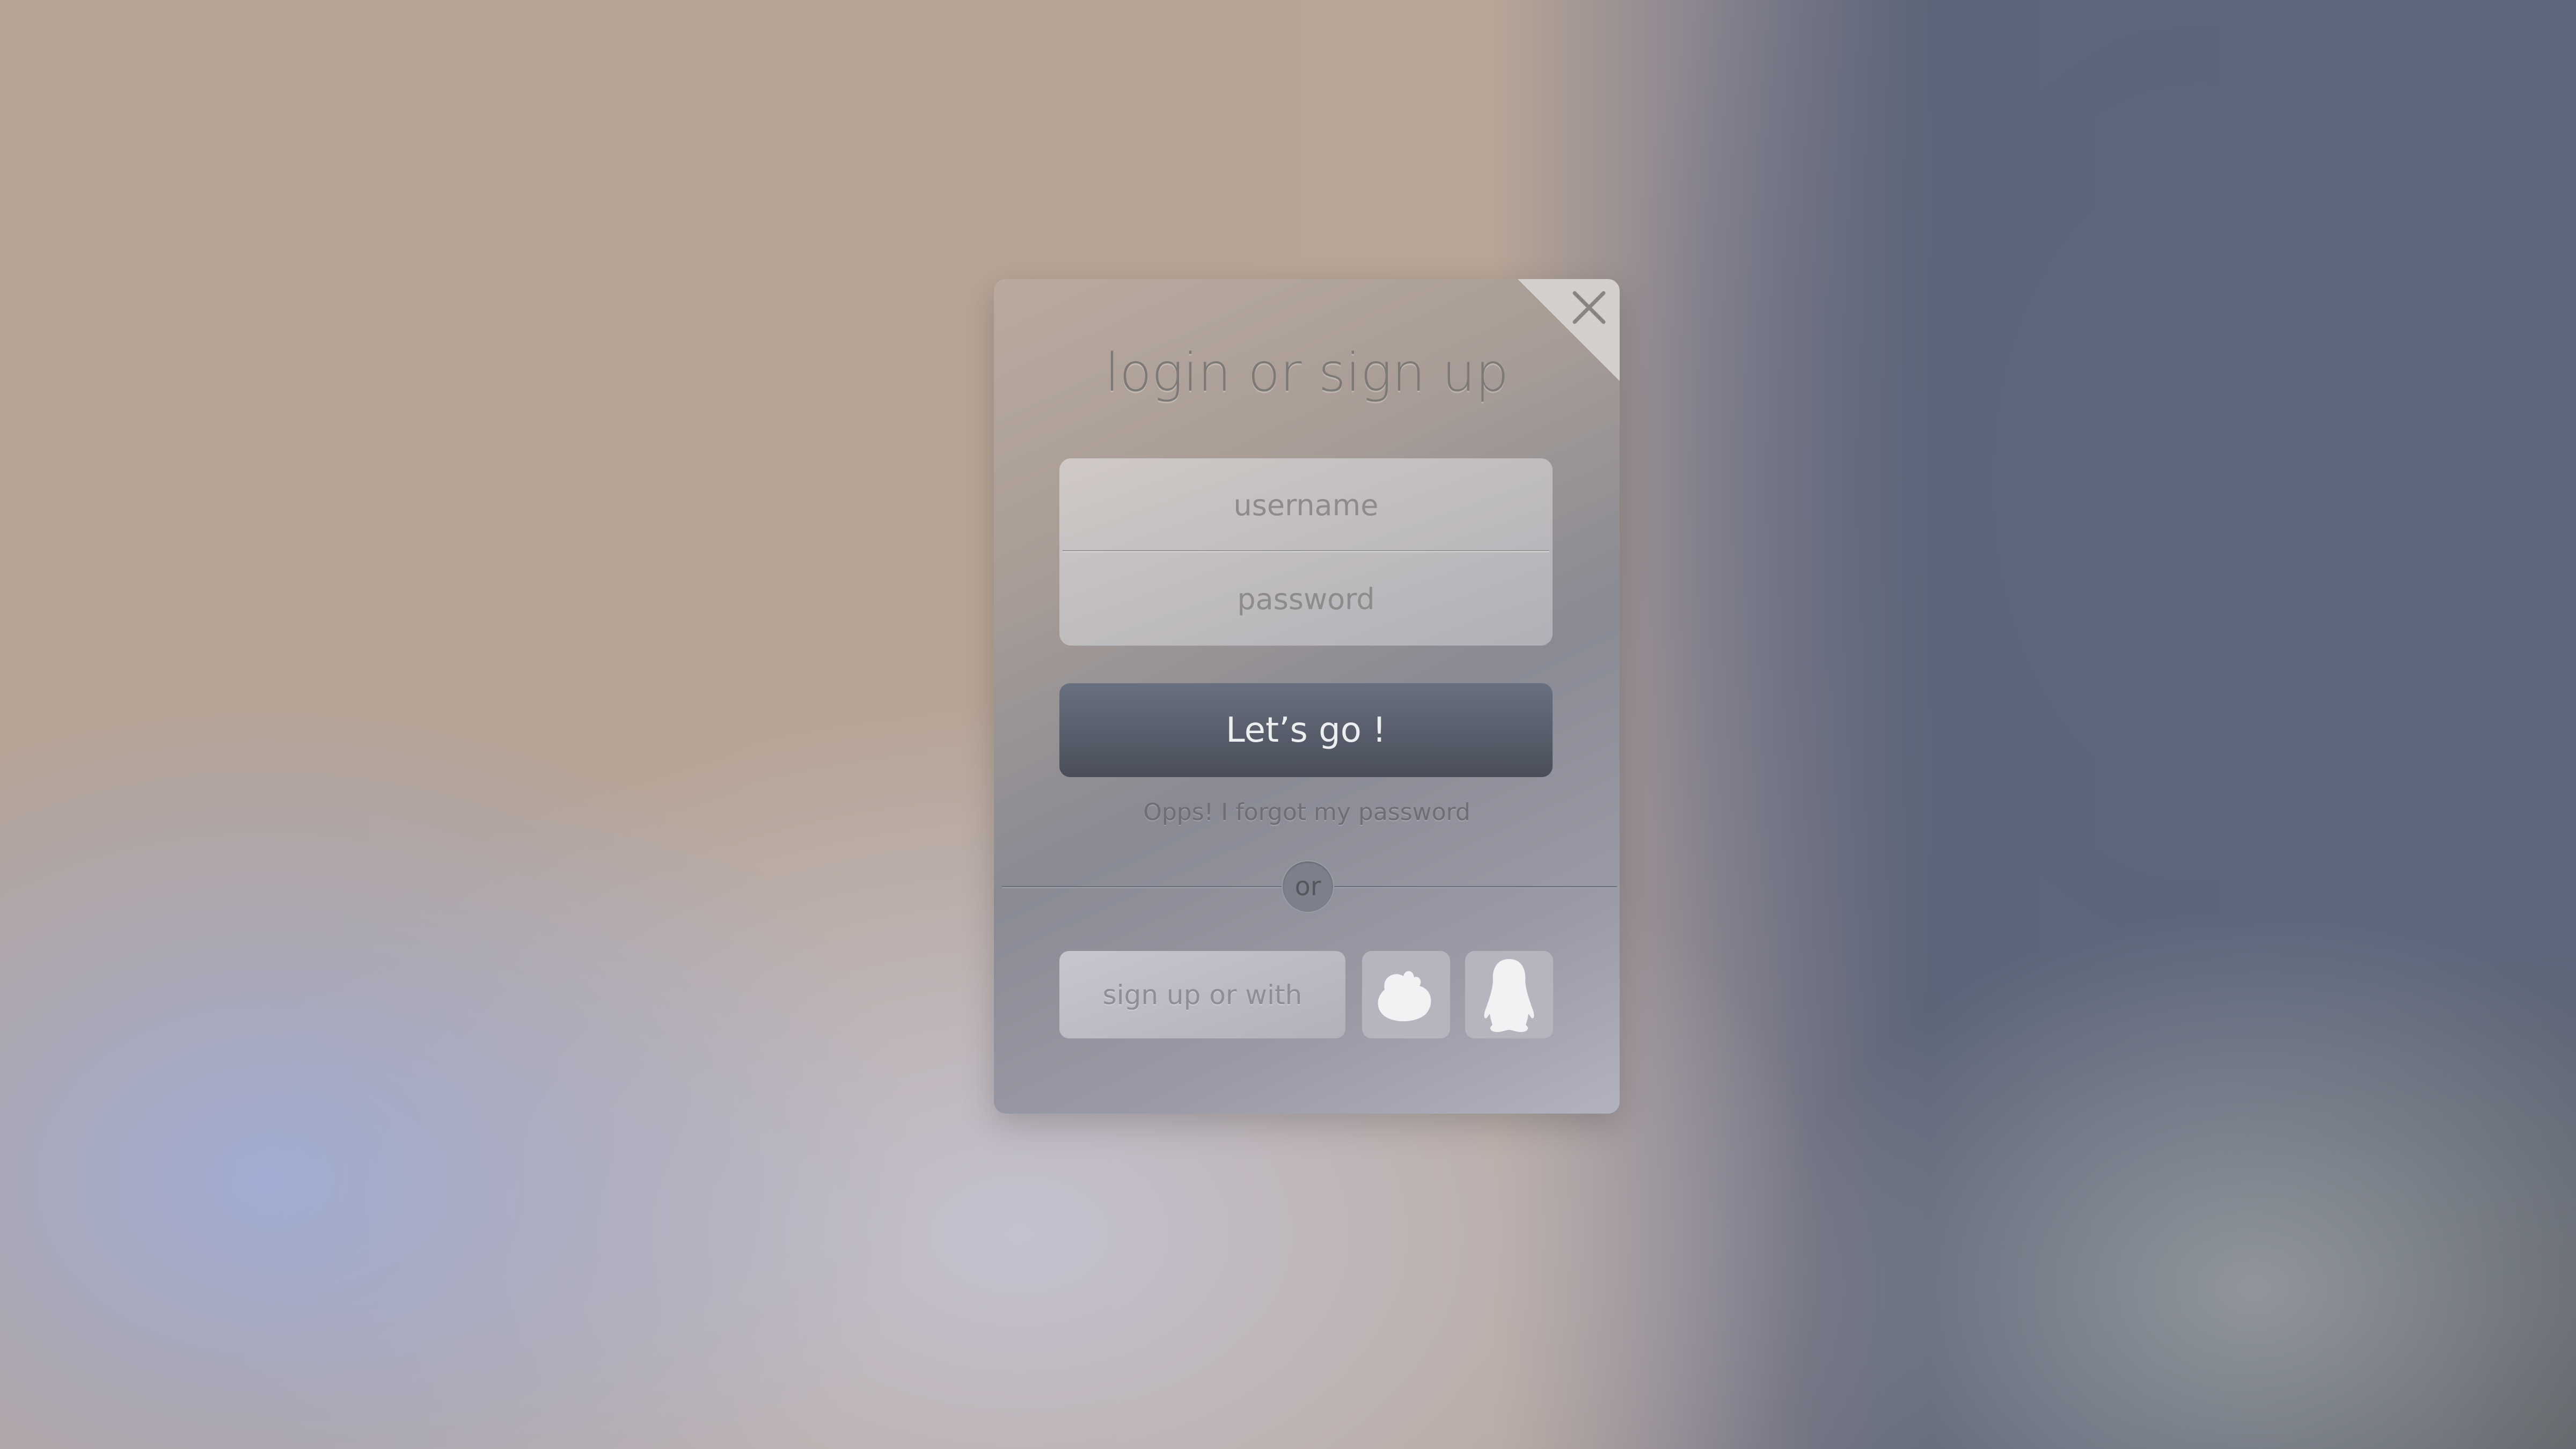 This screenshot has height=1449, width=2576. Describe the element at coordinates (1306, 505) in the screenshot. I see `username-input` at that location.